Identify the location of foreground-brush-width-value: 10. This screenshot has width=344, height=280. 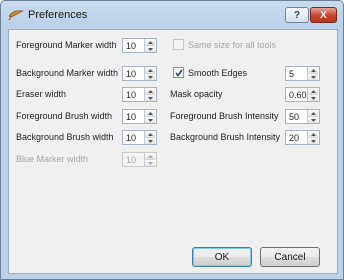
(131, 117).